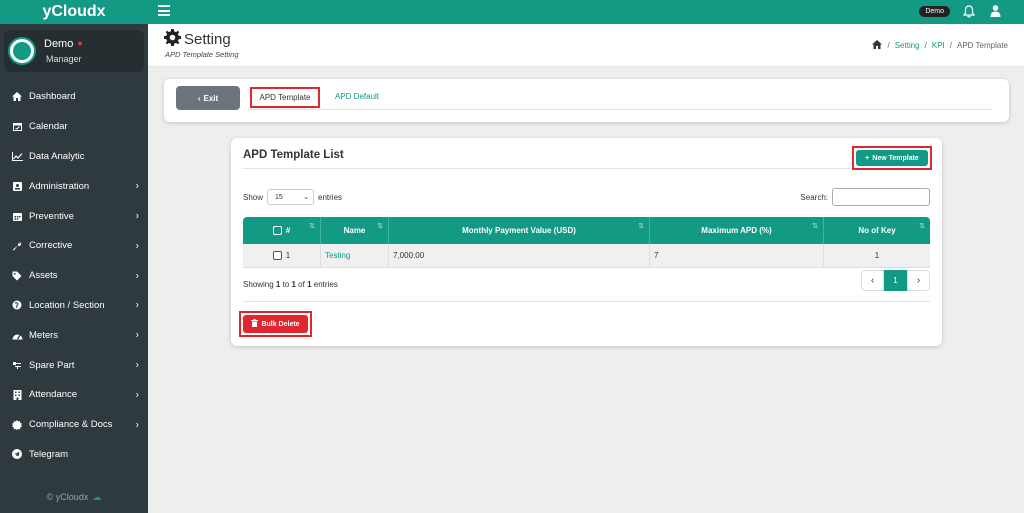 Image resolution: width=1024 pixels, height=513 pixels. Describe the element at coordinates (285, 97) in the screenshot. I see `tab-apd-template: APD Template` at that location.